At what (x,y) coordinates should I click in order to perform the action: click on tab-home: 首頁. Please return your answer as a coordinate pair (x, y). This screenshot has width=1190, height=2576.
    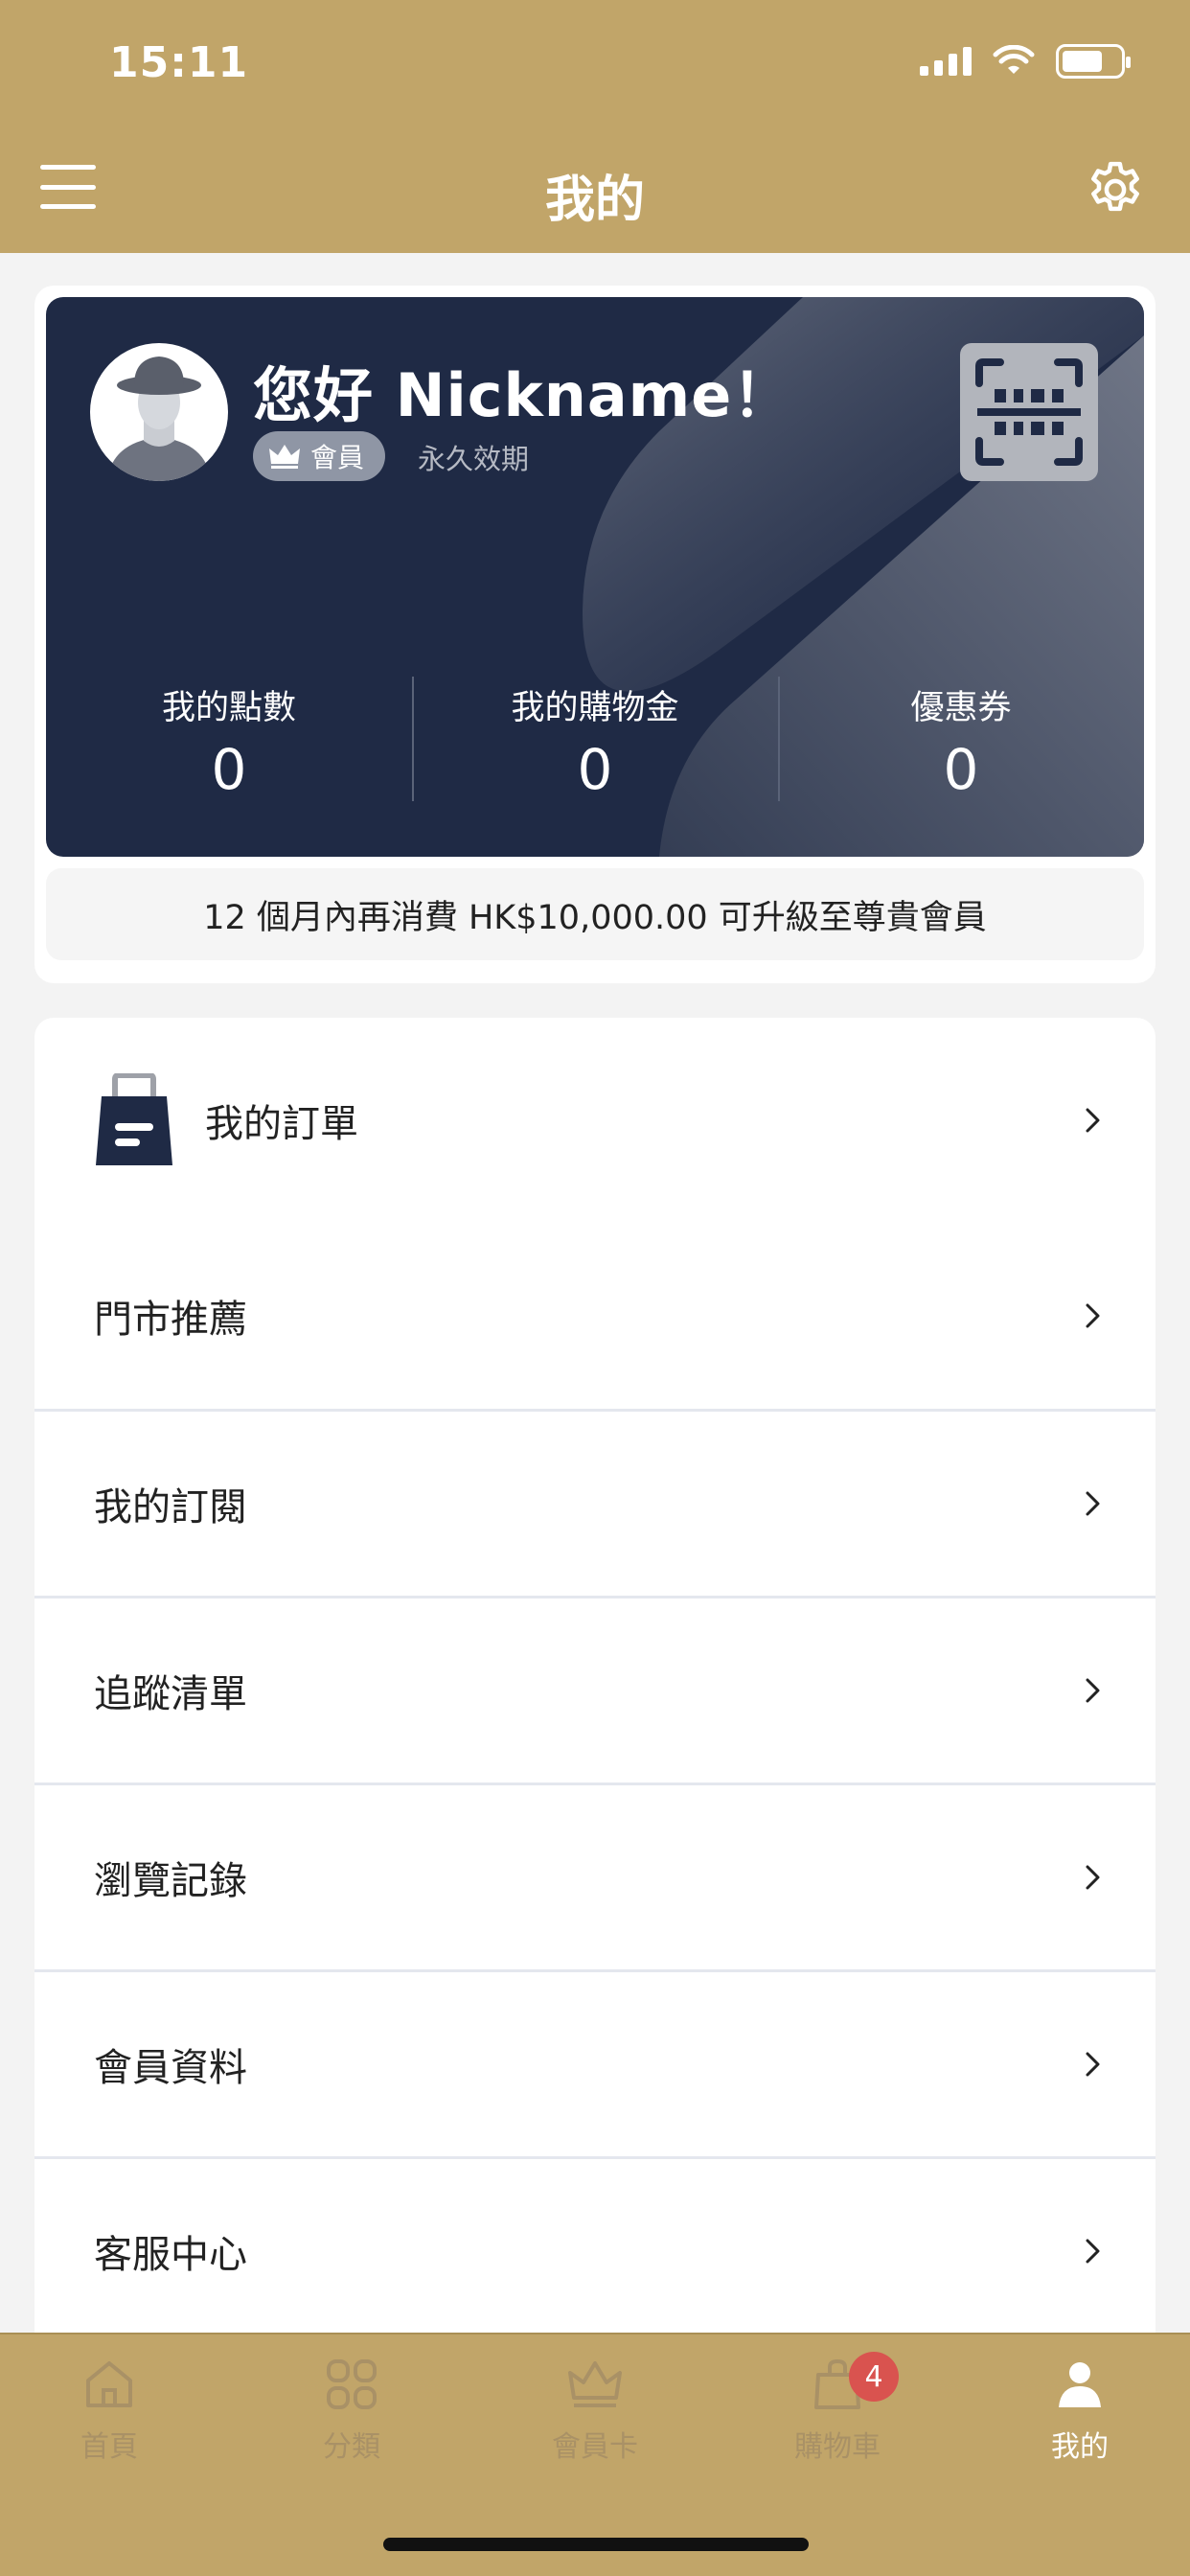
    Looking at the image, I should click on (109, 2418).